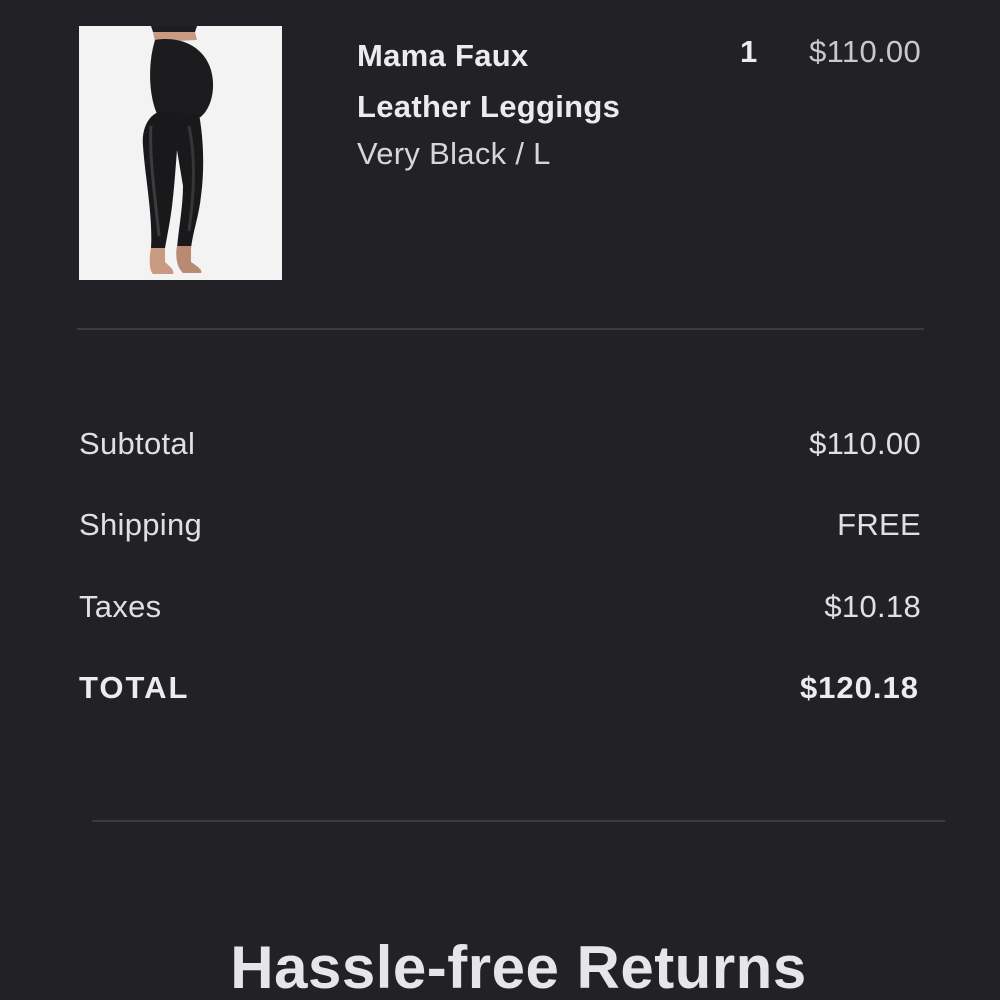 The height and width of the screenshot is (1000, 1000). What do you see at coordinates (500, 444) in the screenshot?
I see `summary-row-subtotal: Subtotal $110.00` at bounding box center [500, 444].